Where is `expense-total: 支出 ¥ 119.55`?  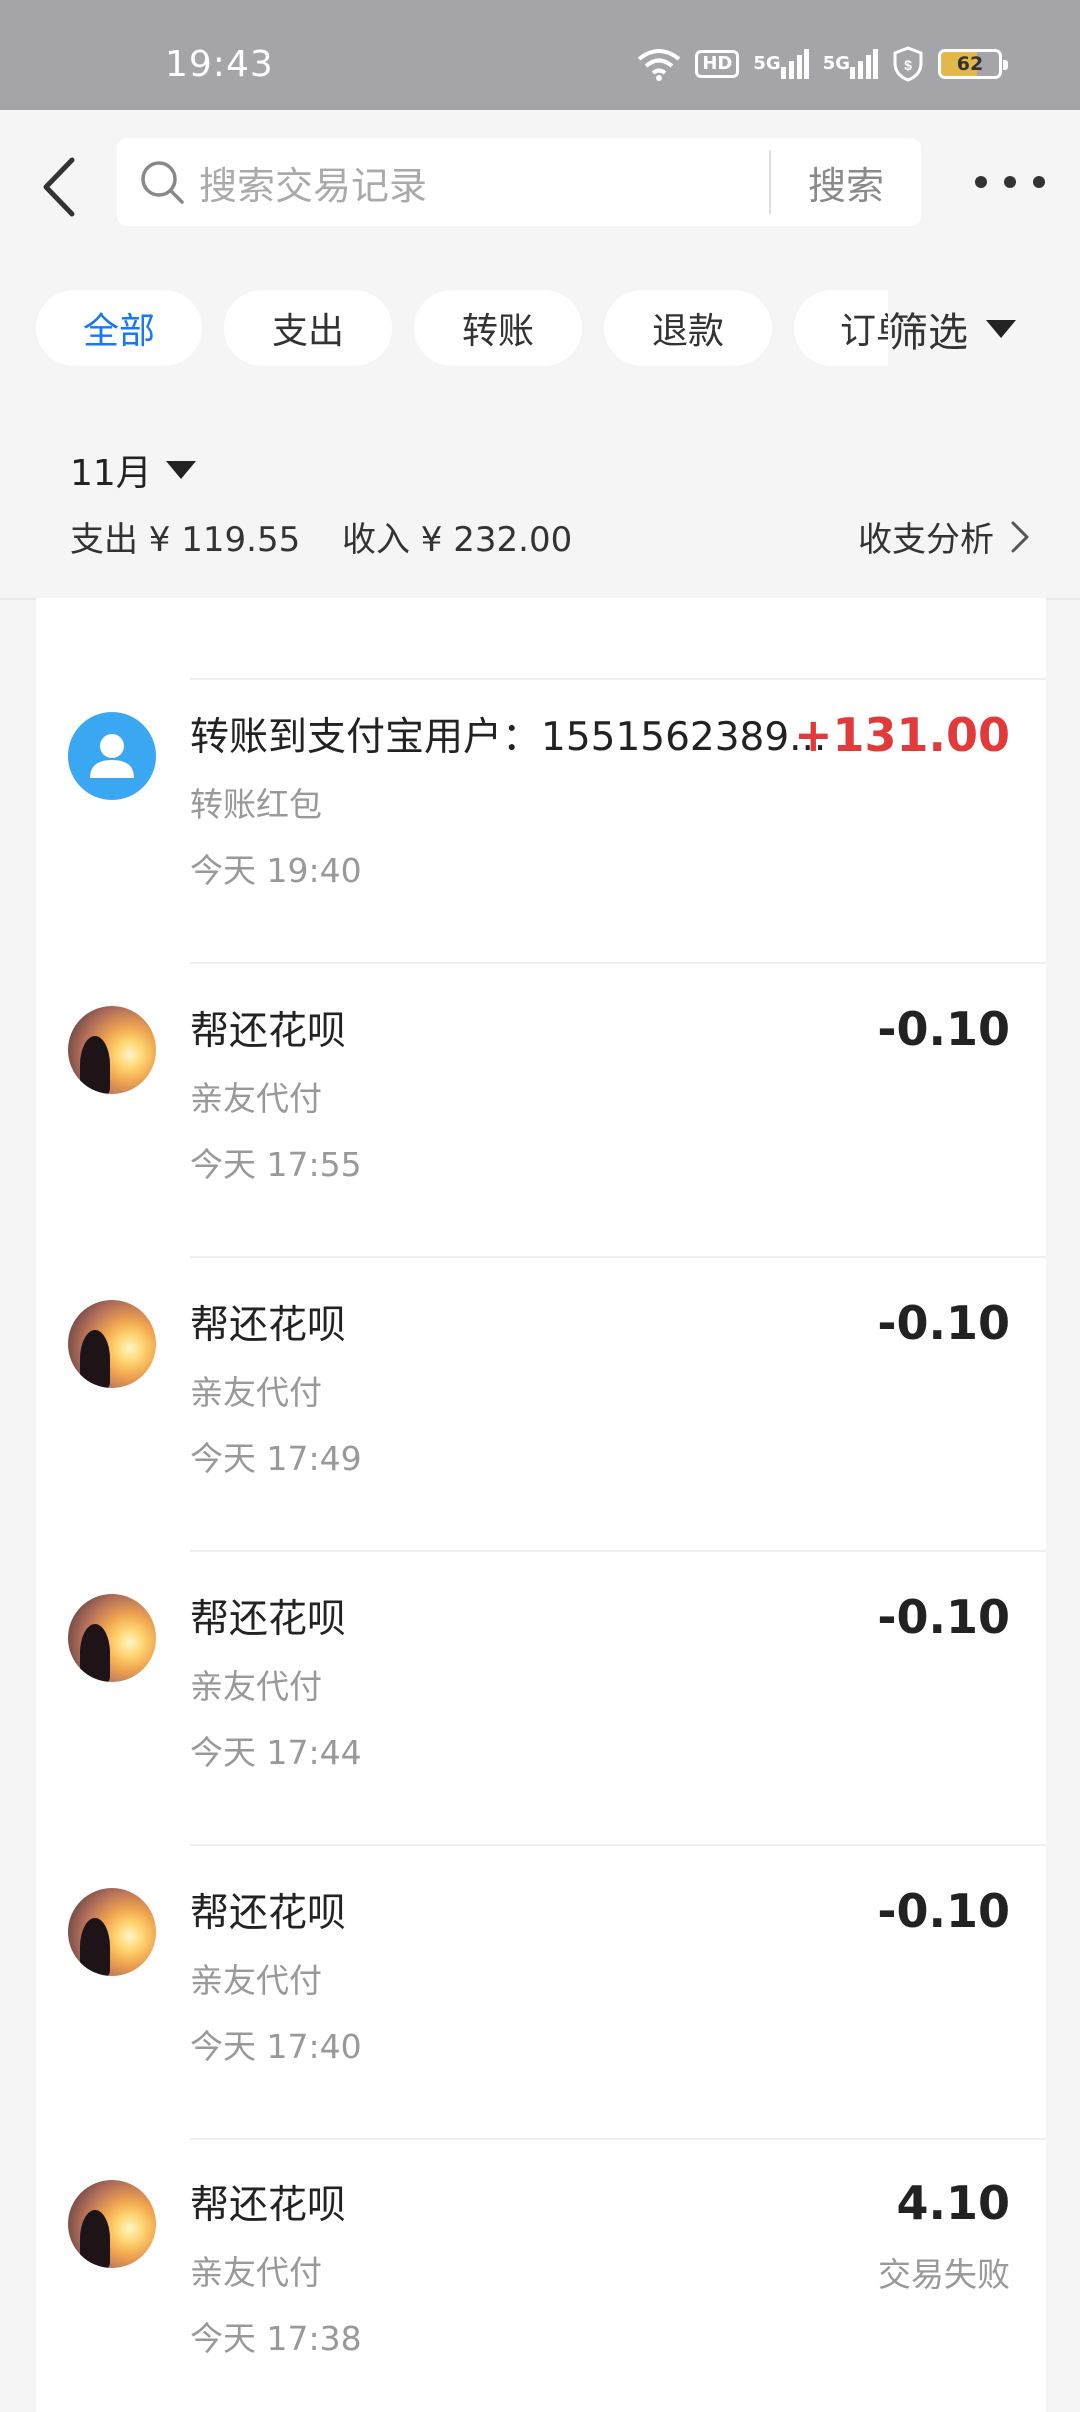
expense-total: 支出 ¥ 119.55 is located at coordinates (185, 540).